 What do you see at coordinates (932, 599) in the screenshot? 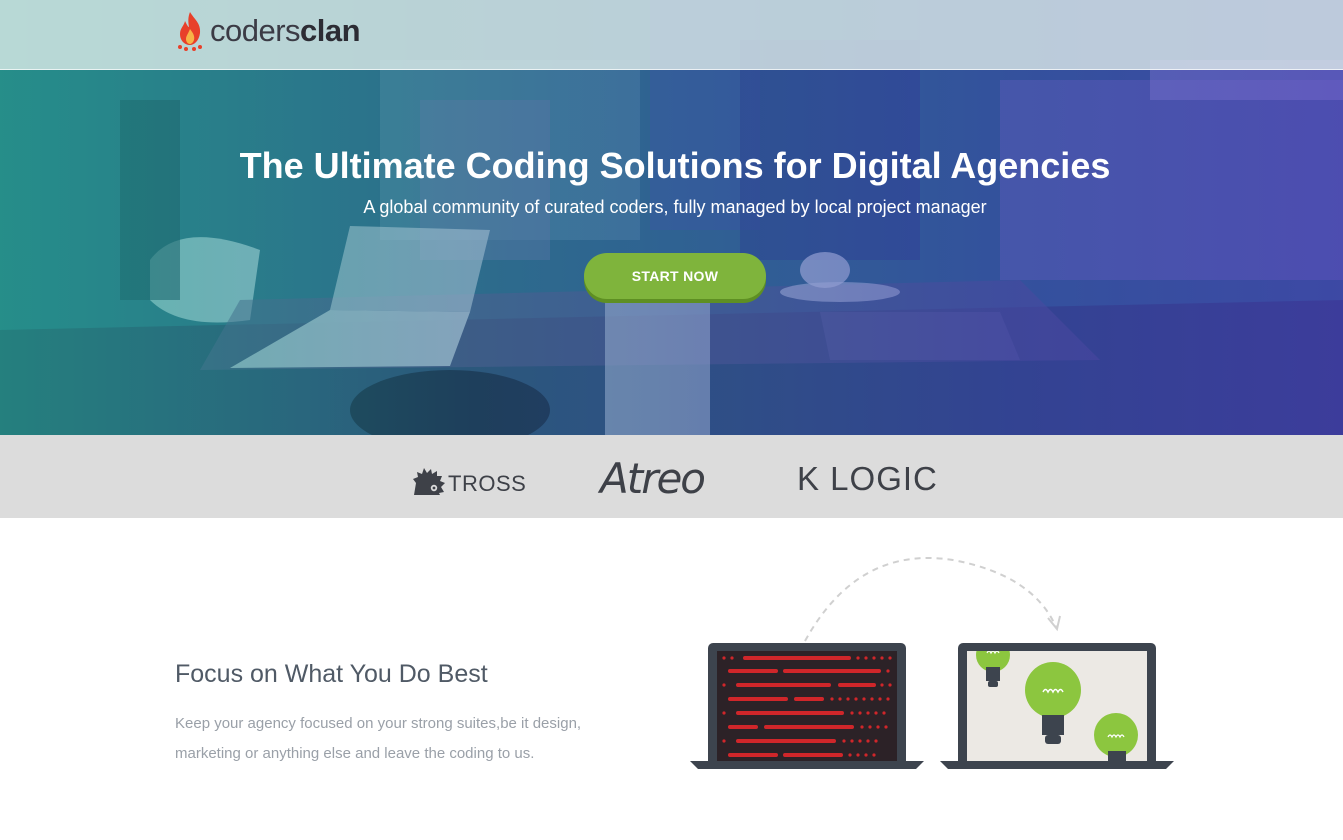
I see `curved-arrow-icon` at bounding box center [932, 599].